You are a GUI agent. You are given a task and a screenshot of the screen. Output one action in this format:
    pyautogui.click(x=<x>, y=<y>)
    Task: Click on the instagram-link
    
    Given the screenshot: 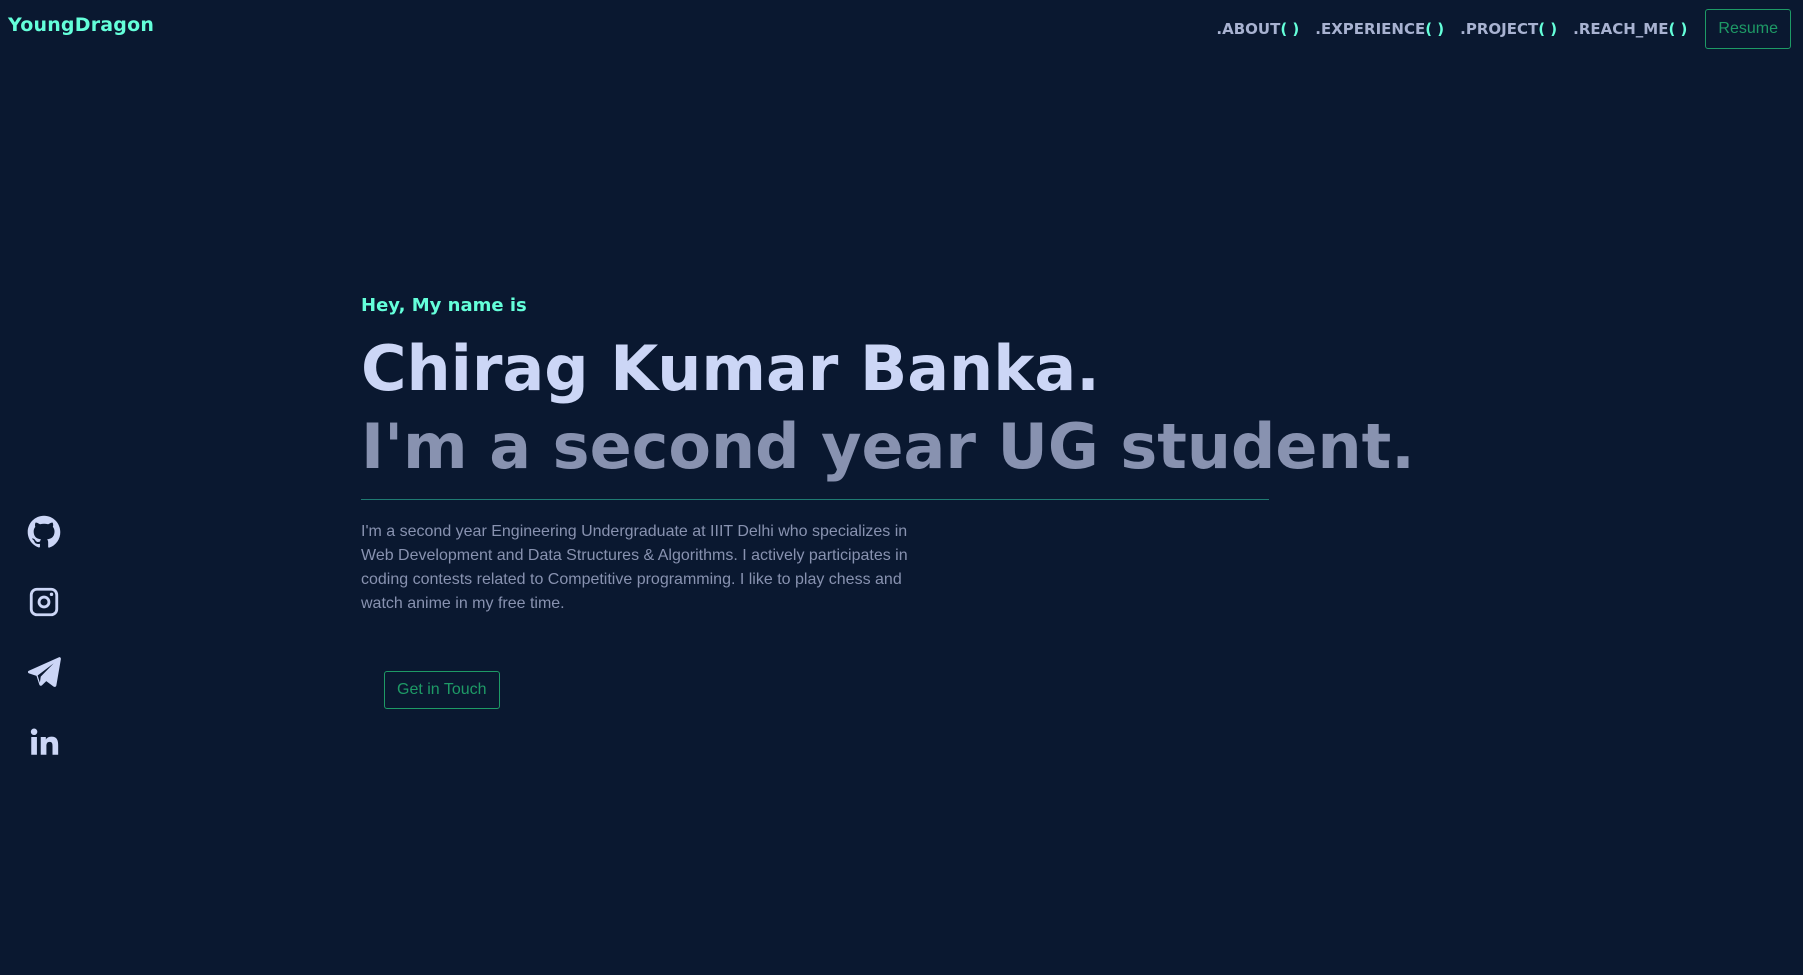 What is the action you would take?
    pyautogui.click(x=44, y=602)
    